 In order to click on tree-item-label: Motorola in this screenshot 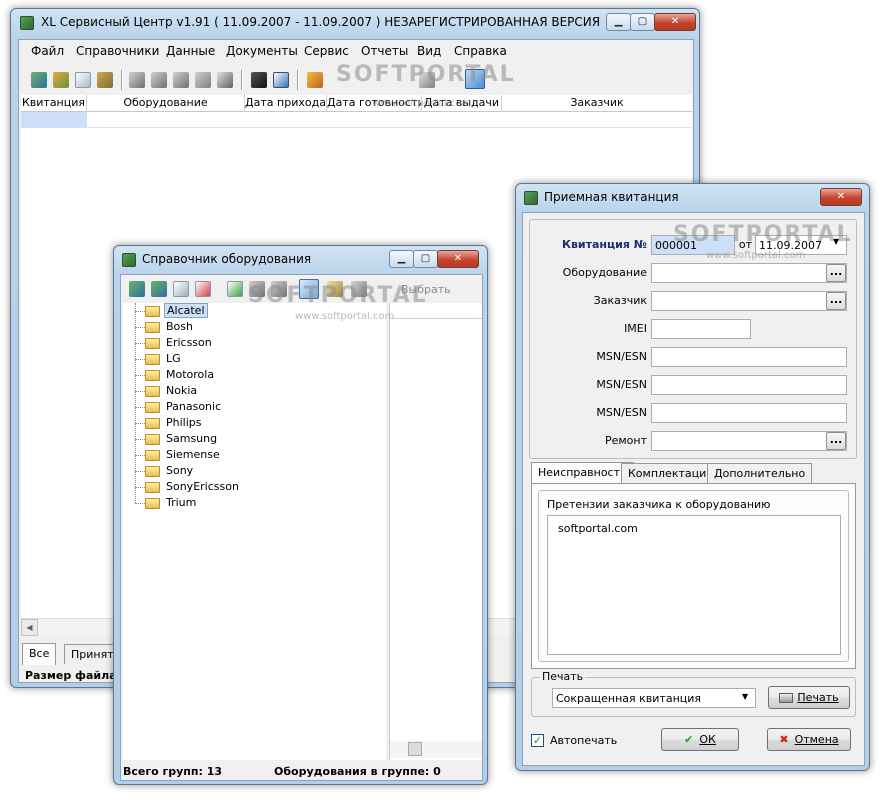, I will do `click(190, 374)`.